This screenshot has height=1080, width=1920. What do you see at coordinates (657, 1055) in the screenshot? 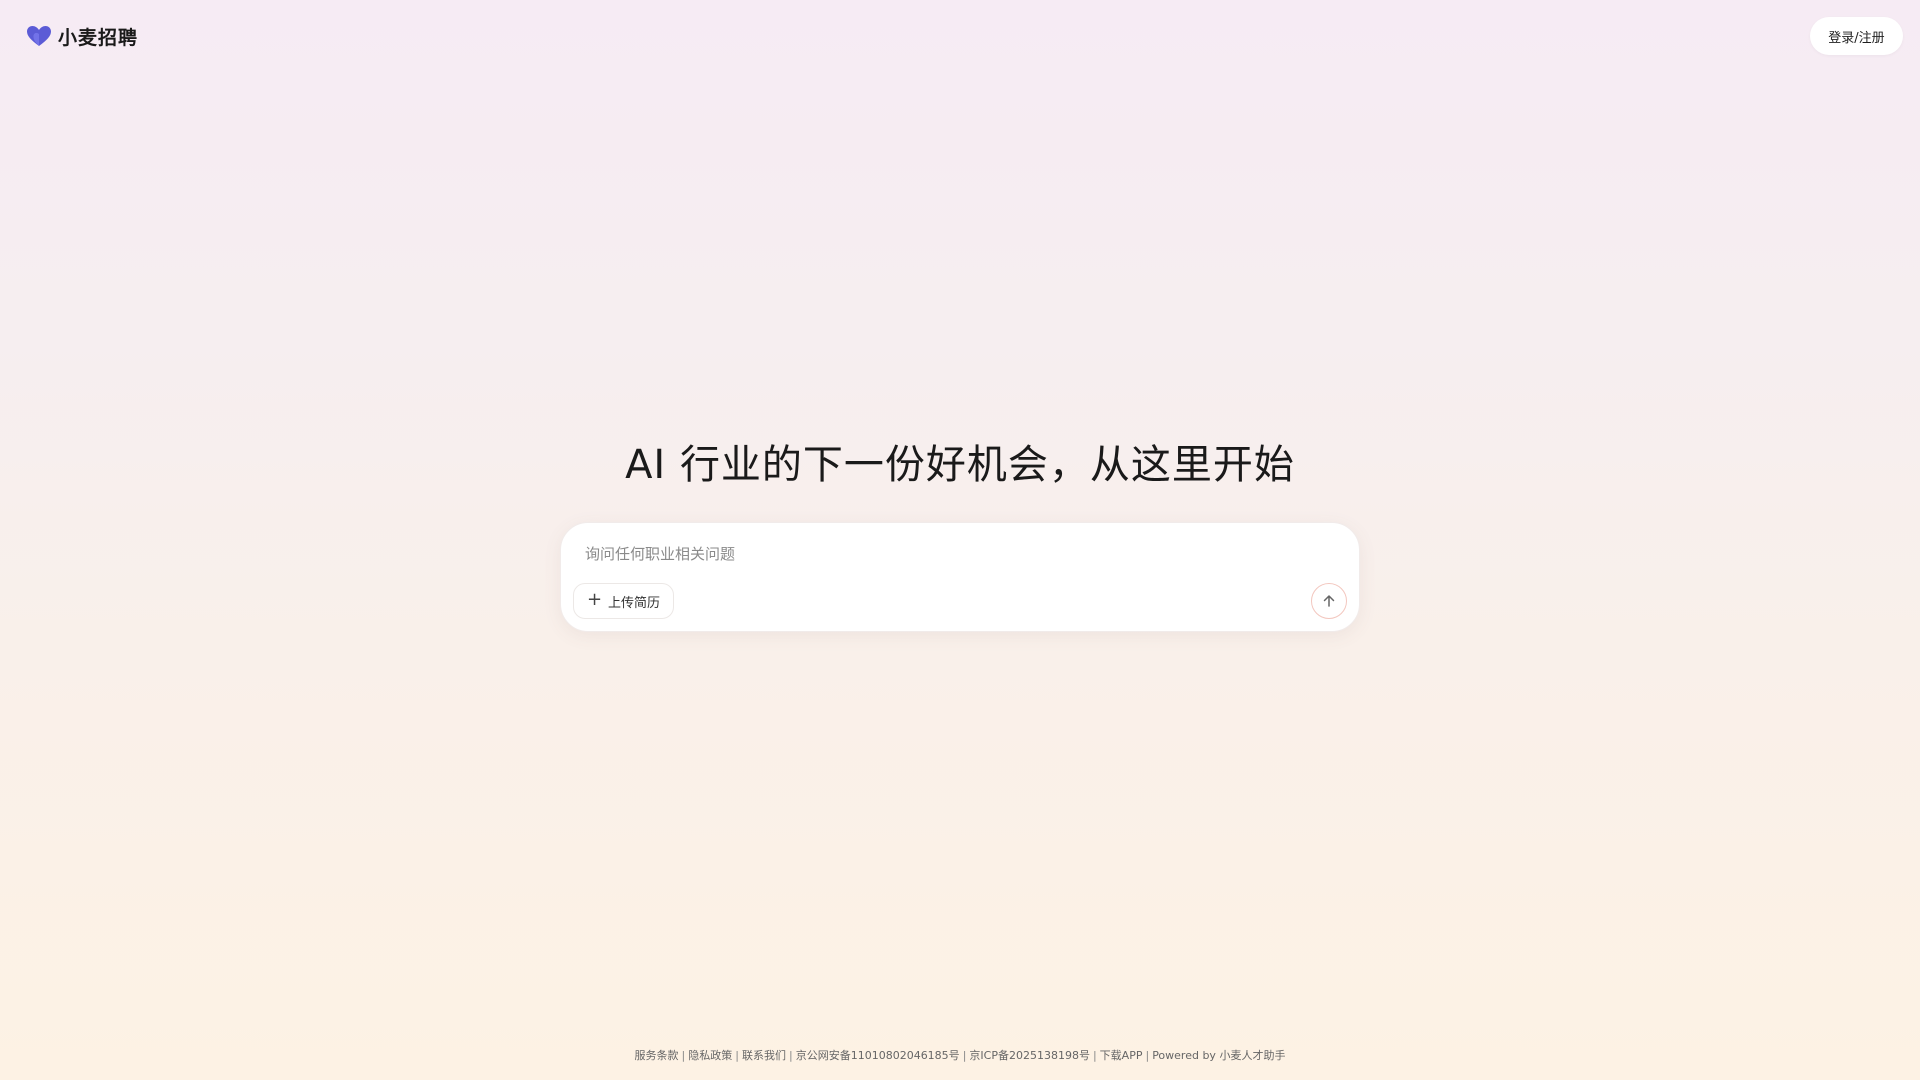
I see `terms-link: 服务条款` at bounding box center [657, 1055].